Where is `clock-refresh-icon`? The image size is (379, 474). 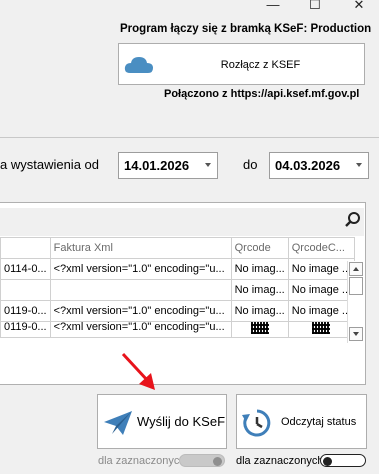 clock-refresh-icon is located at coordinates (256, 423).